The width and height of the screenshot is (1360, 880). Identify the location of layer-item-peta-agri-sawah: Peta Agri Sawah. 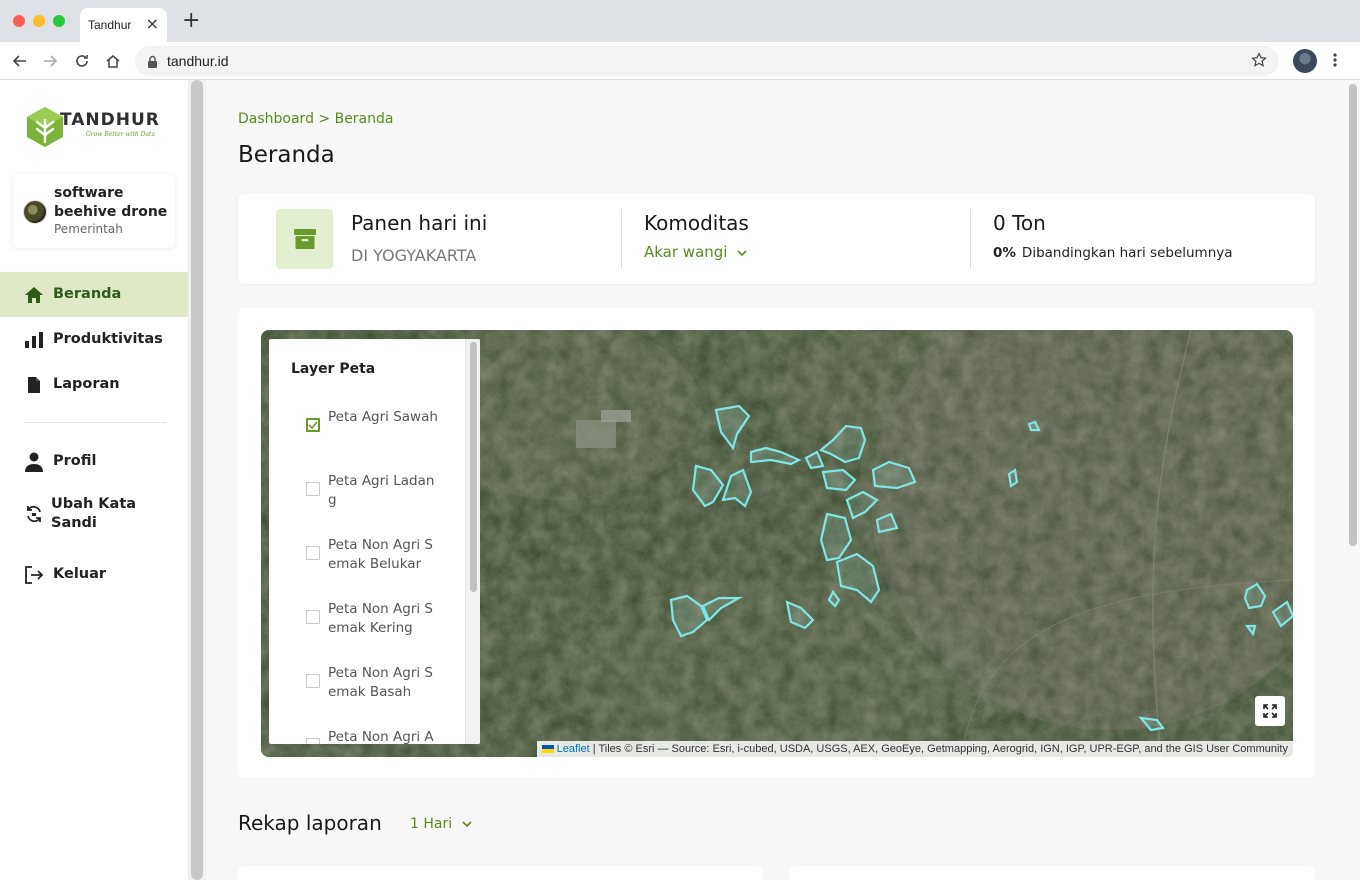
(376, 428).